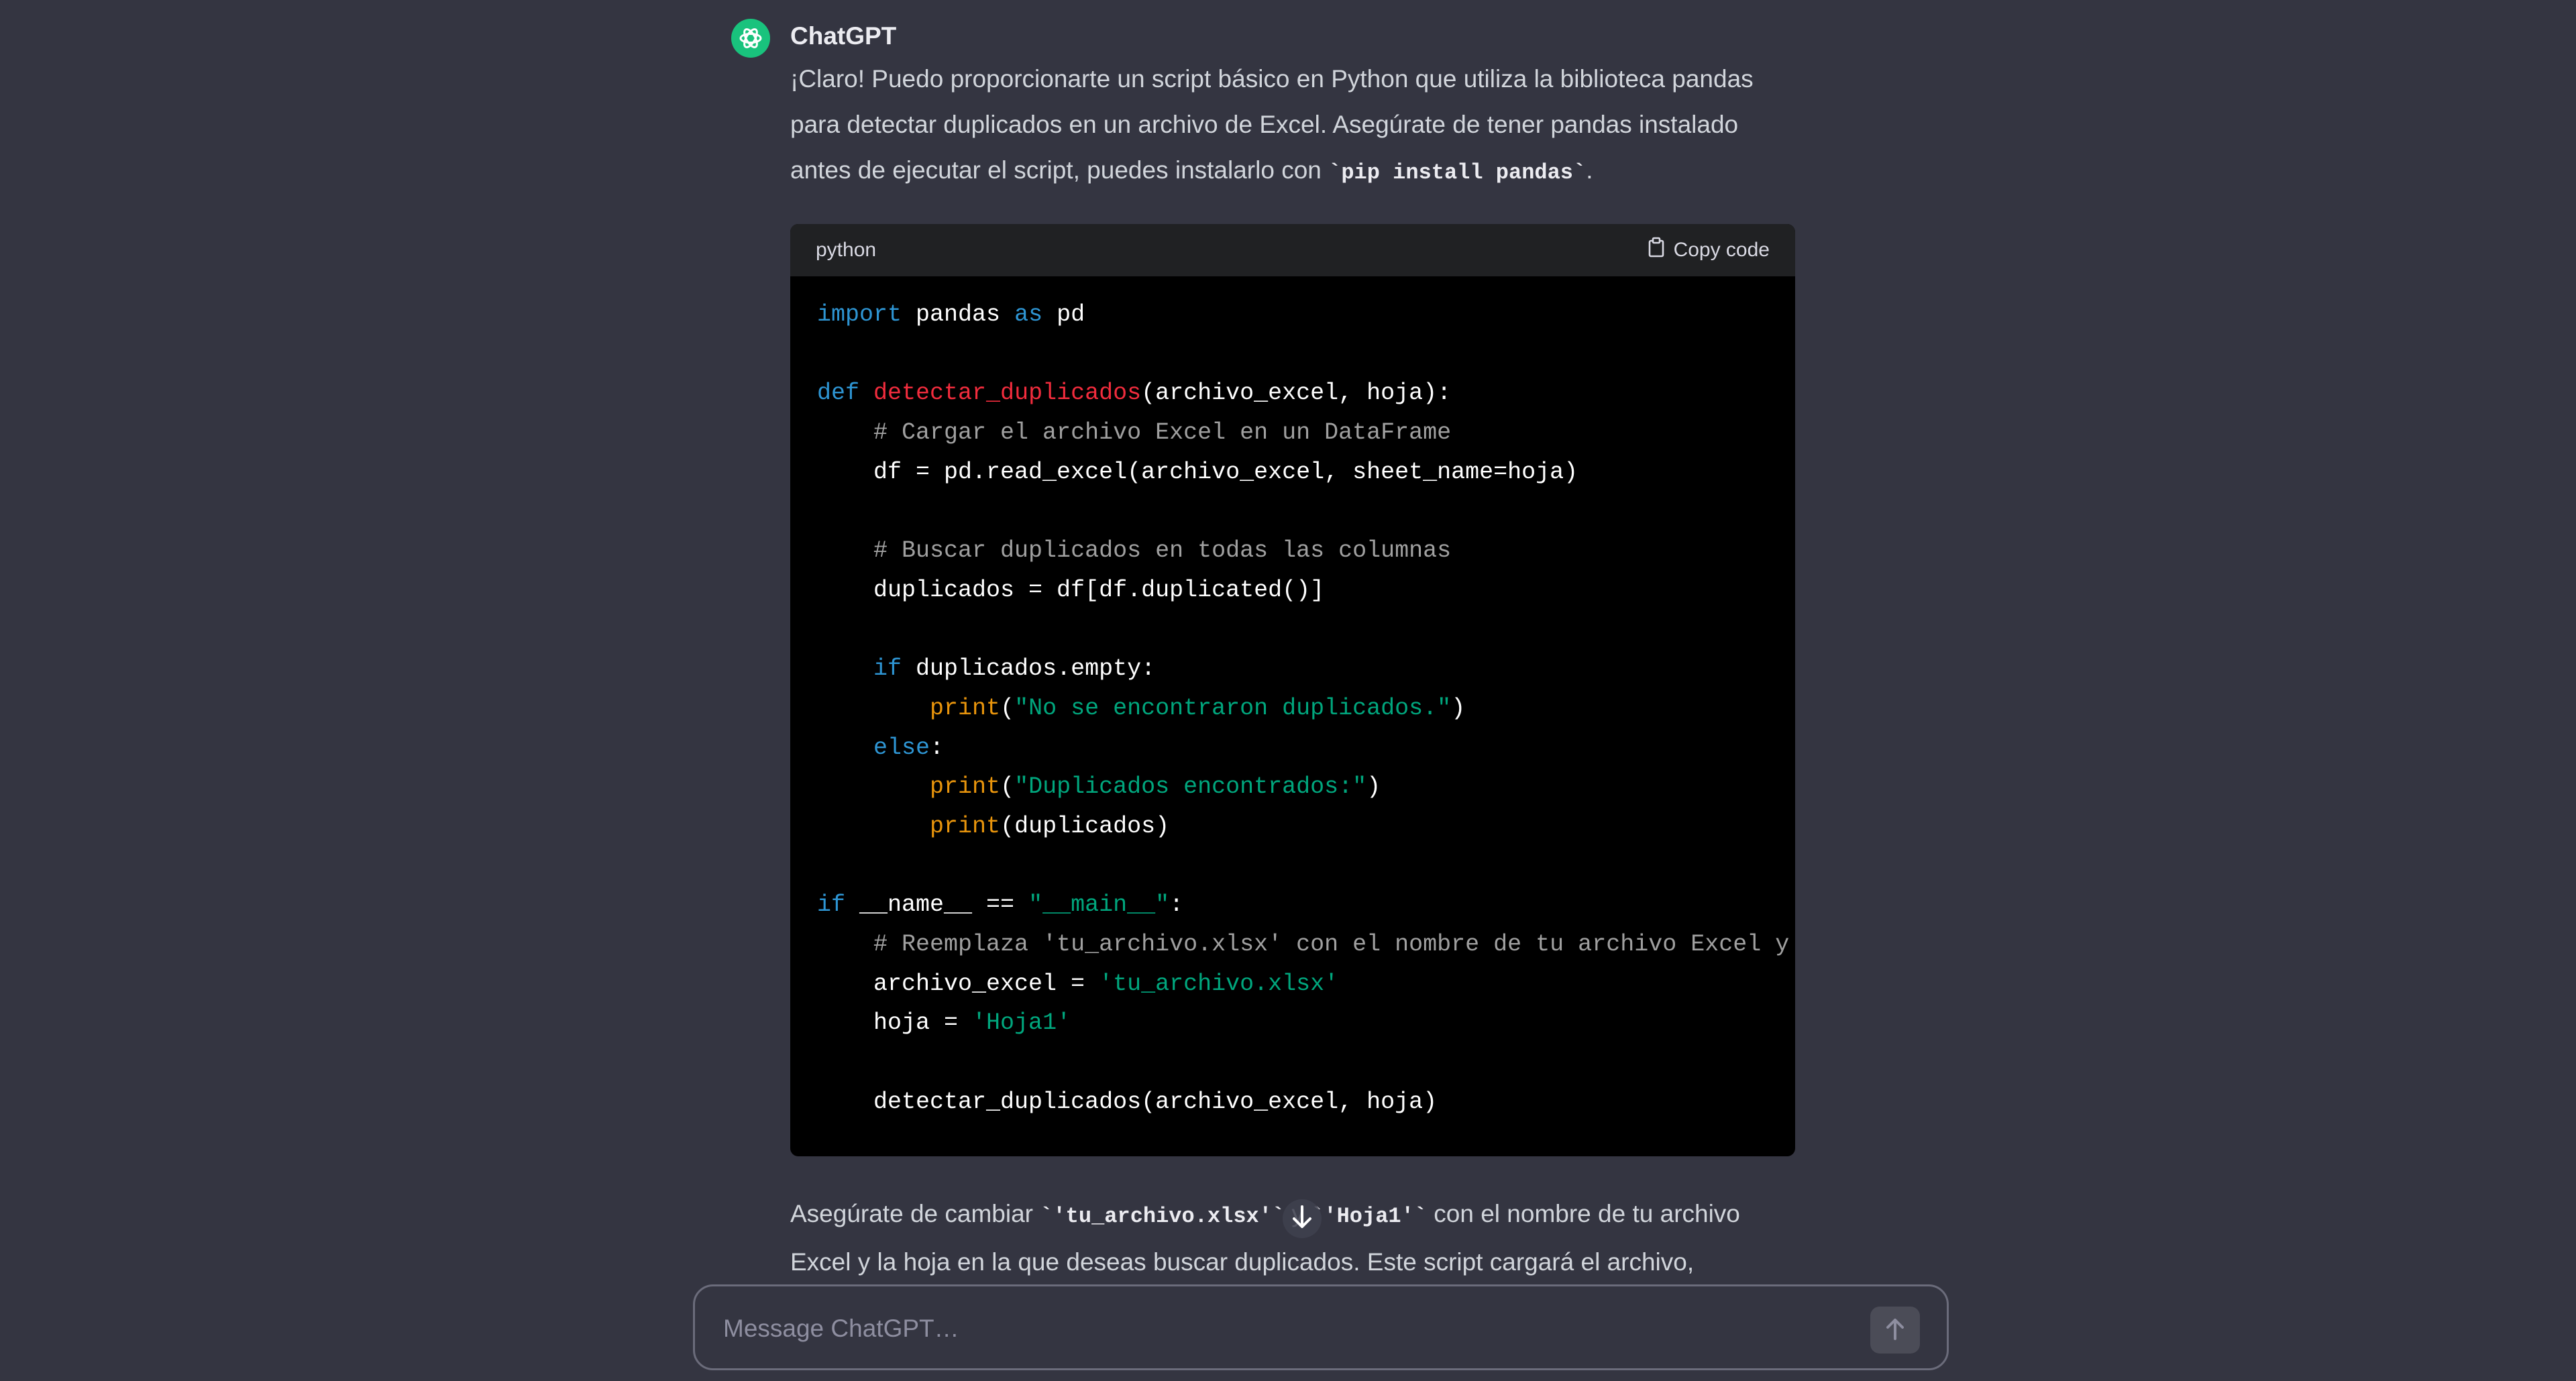 This screenshot has height=1381, width=2576. What do you see at coordinates (838, 393) in the screenshot?
I see `code-token: def` at bounding box center [838, 393].